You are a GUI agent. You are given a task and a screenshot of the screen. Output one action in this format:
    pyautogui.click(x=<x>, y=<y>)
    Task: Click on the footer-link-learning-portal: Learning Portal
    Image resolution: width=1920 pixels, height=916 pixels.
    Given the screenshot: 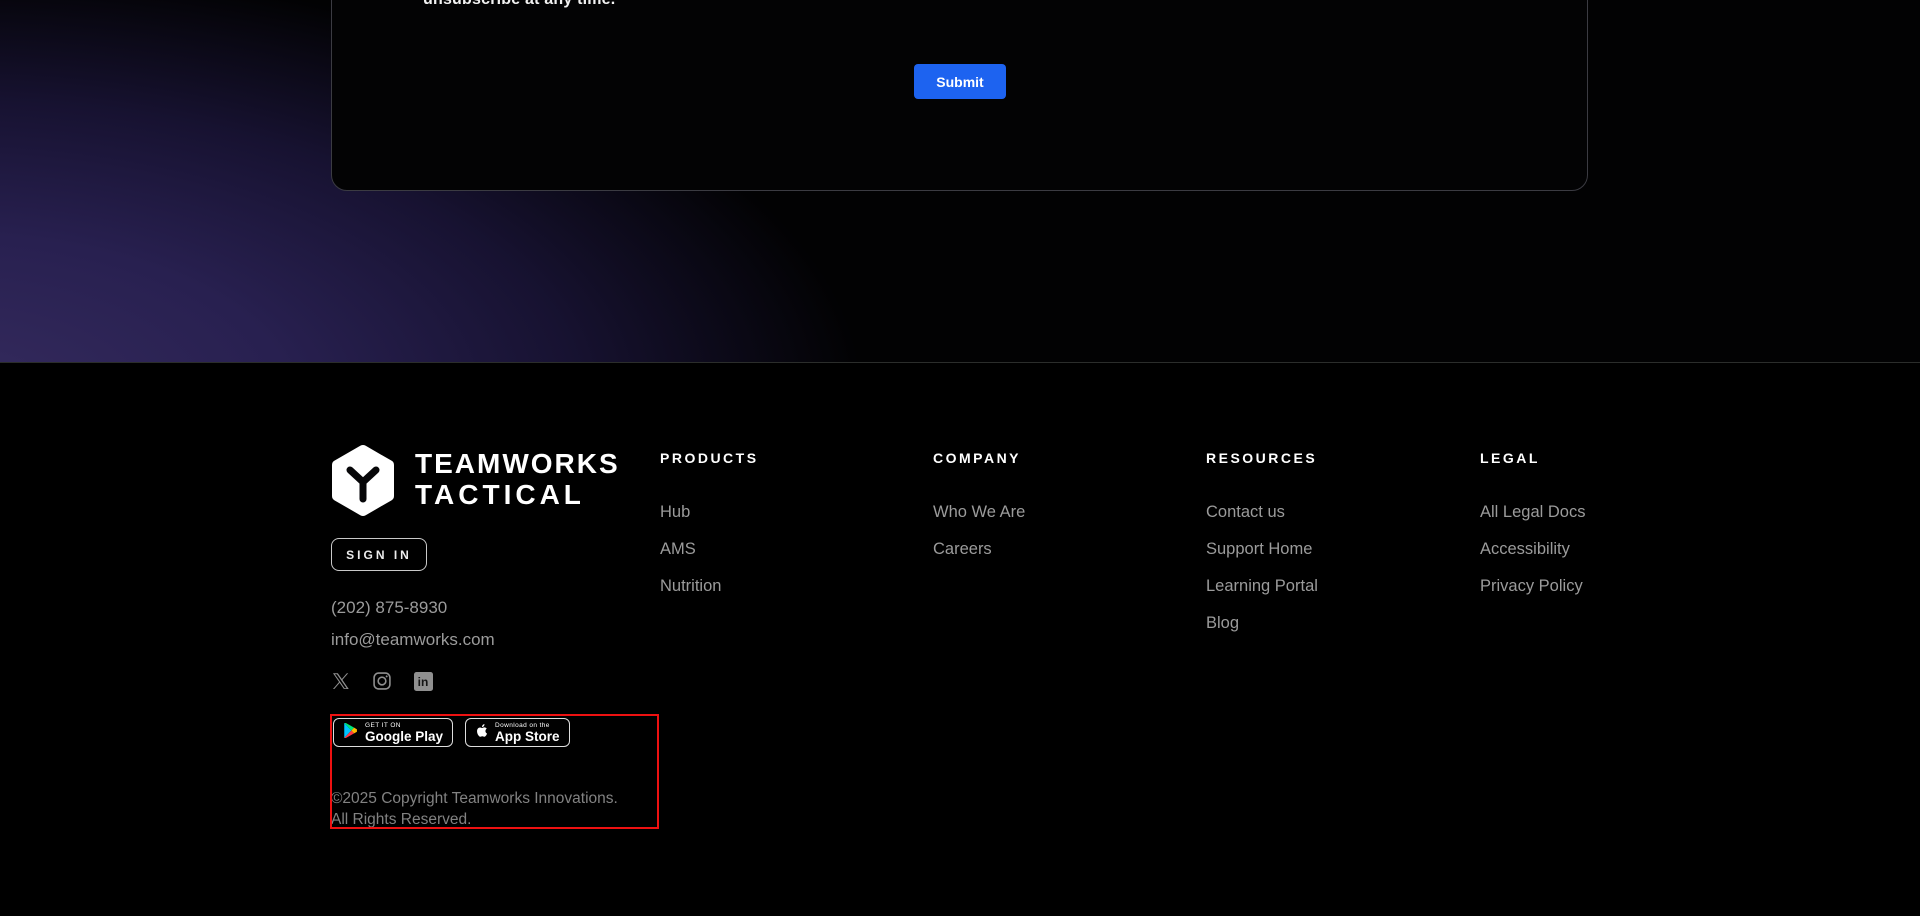 What is the action you would take?
    pyautogui.click(x=1331, y=586)
    